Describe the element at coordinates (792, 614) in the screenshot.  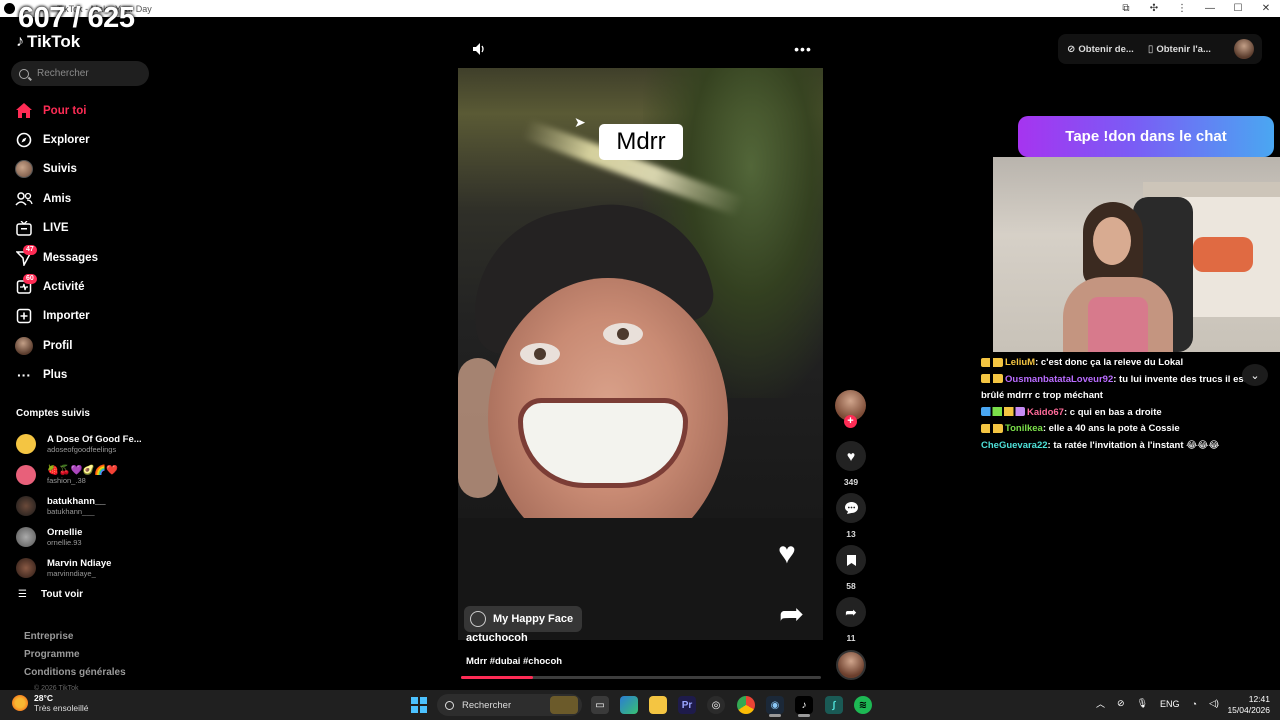
I see `video-share-icon: ➦` at that location.